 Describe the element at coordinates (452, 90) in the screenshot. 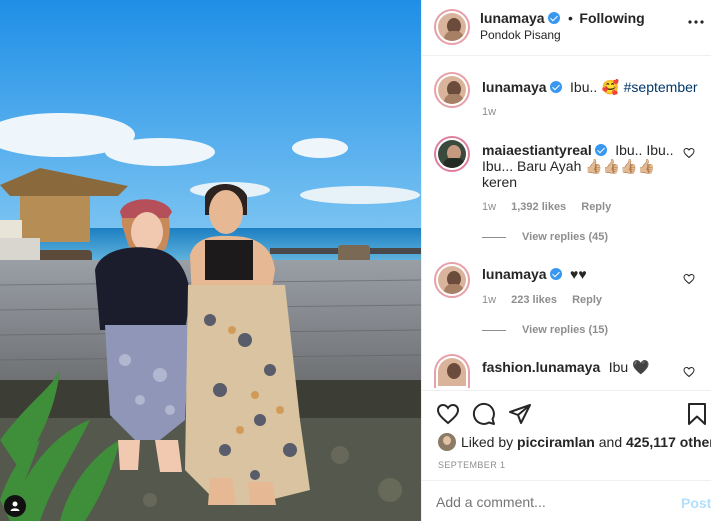

I see `caption-avatar` at that location.